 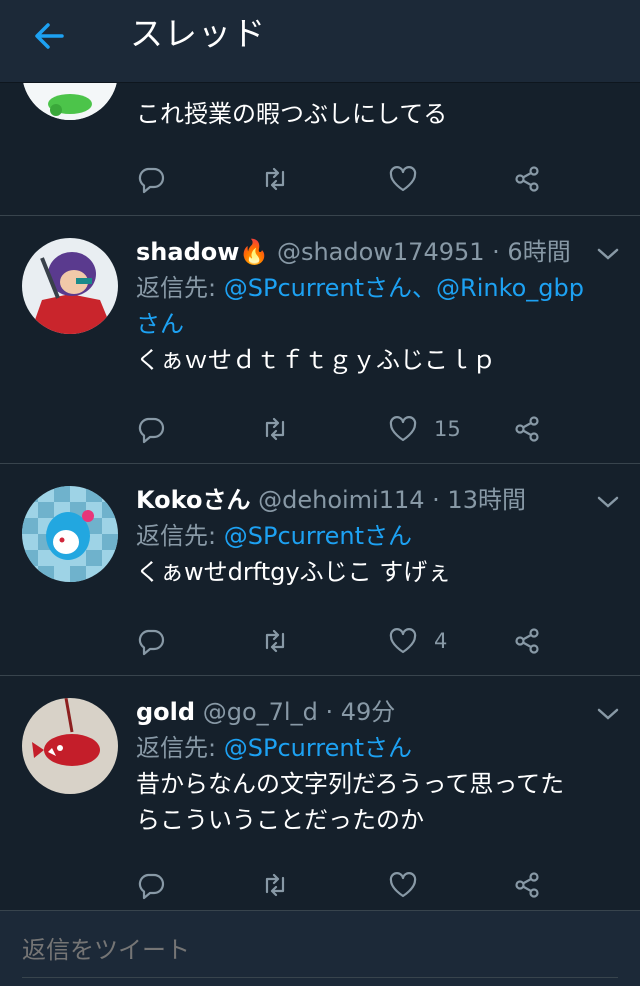 I want to click on like-count: 4, so click(x=441, y=641).